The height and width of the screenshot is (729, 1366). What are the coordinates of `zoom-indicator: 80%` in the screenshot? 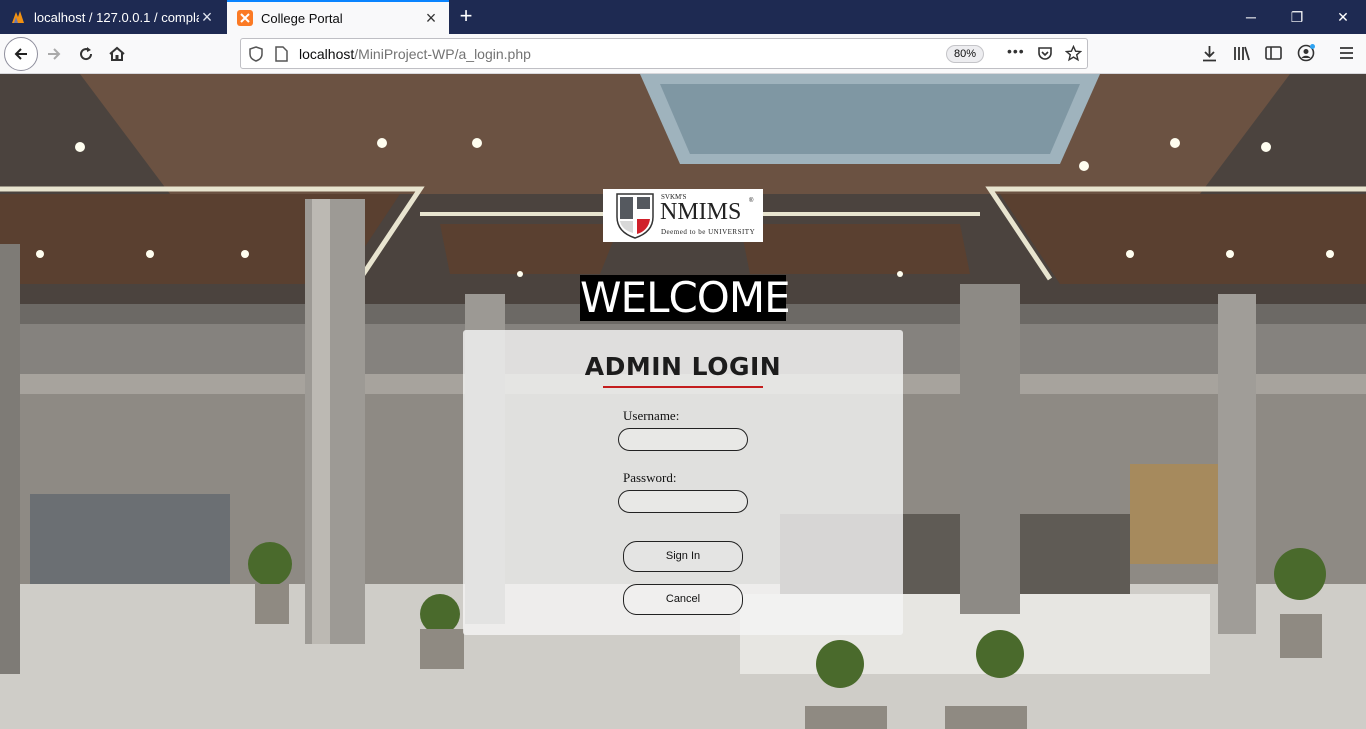 It's located at (965, 54).